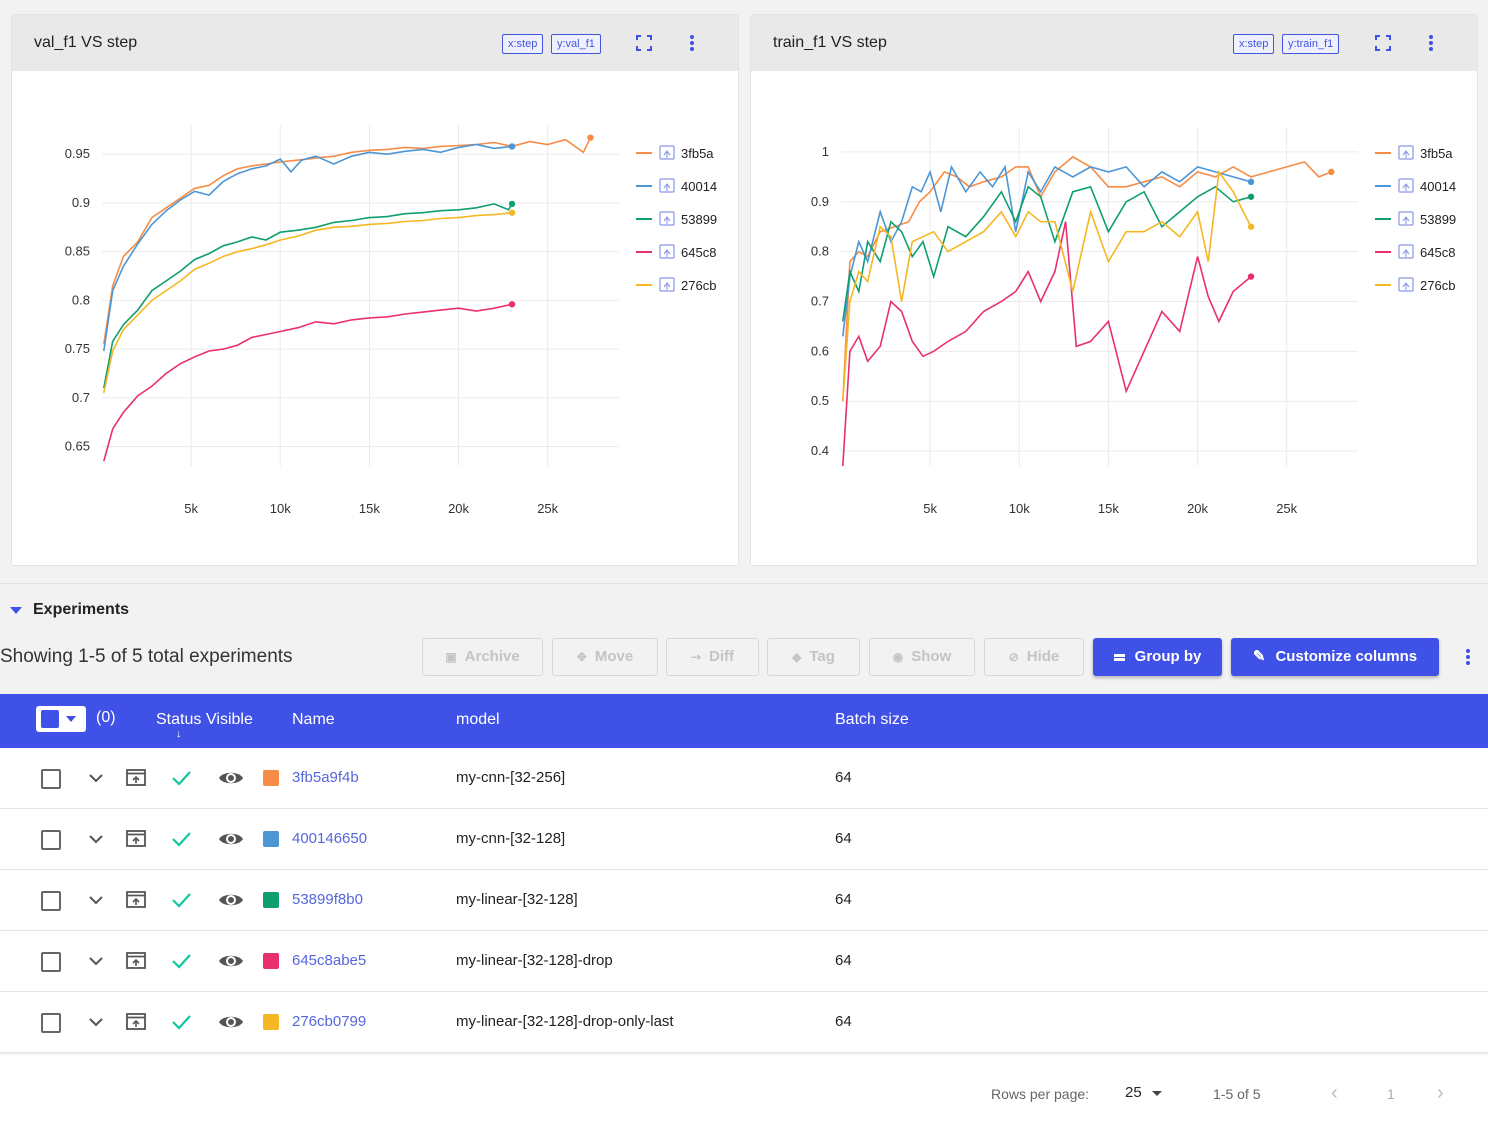 The image size is (1488, 1128). I want to click on y-axis-tag: y:train_f1, so click(1311, 44).